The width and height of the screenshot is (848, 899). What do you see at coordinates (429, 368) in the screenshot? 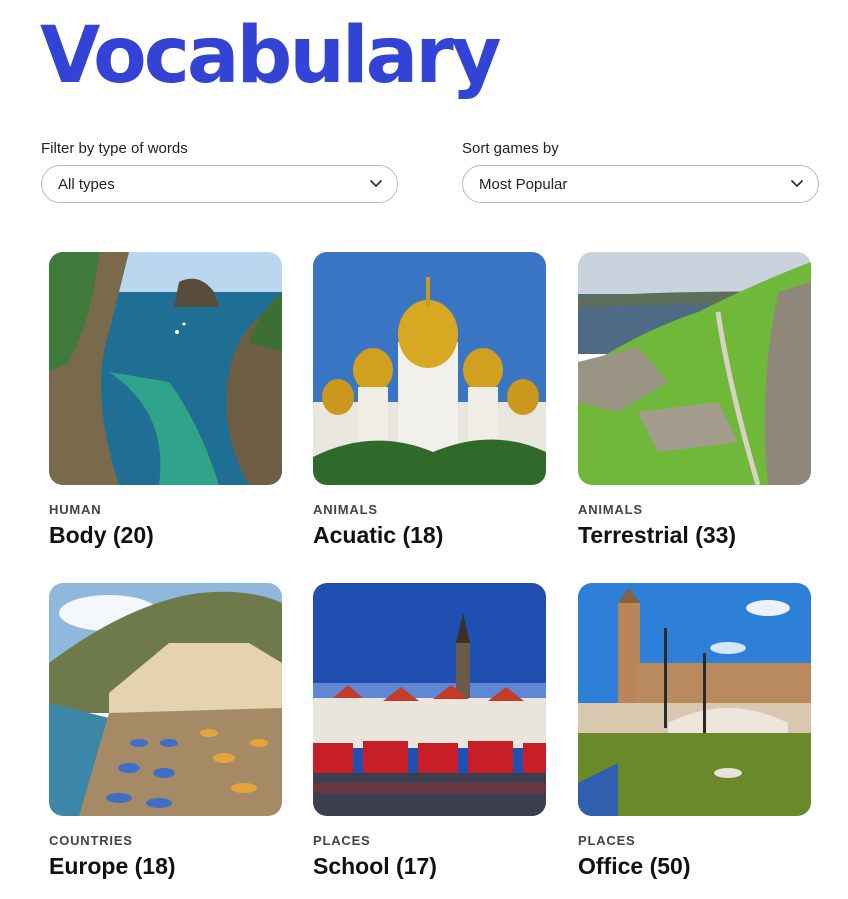
I see `golden-domes-photo` at bounding box center [429, 368].